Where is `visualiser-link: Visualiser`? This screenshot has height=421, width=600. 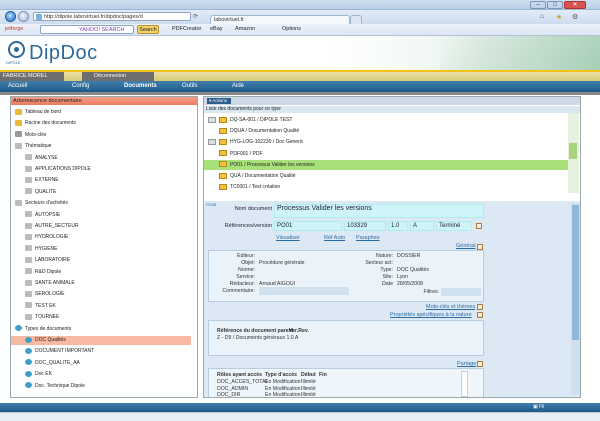 visualiser-link: Visualiser is located at coordinates (288, 238).